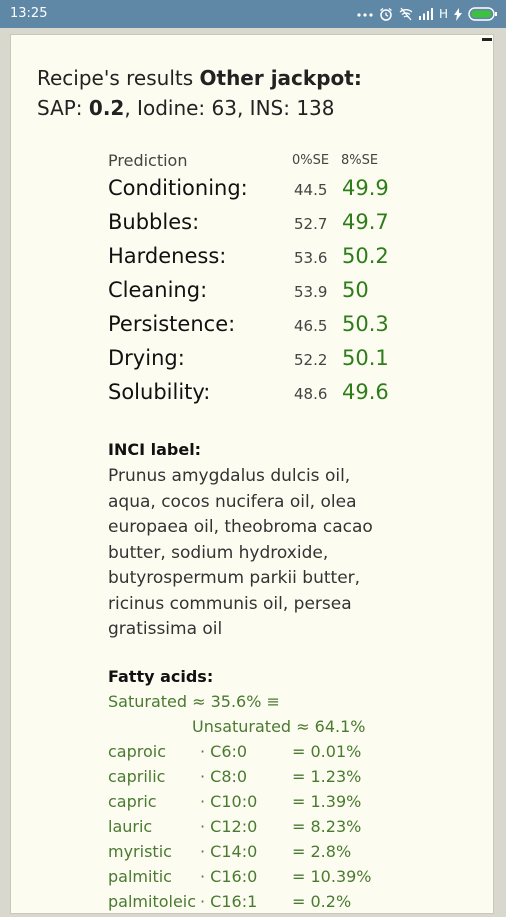  I want to click on column-header-0se: 0%SE, so click(311, 160).